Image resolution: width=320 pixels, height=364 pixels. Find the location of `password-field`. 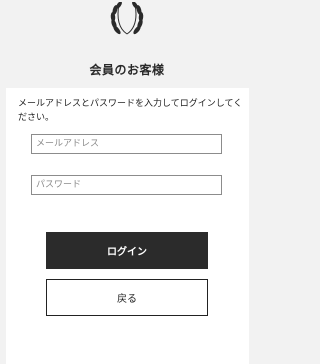

password-field is located at coordinates (126, 185).